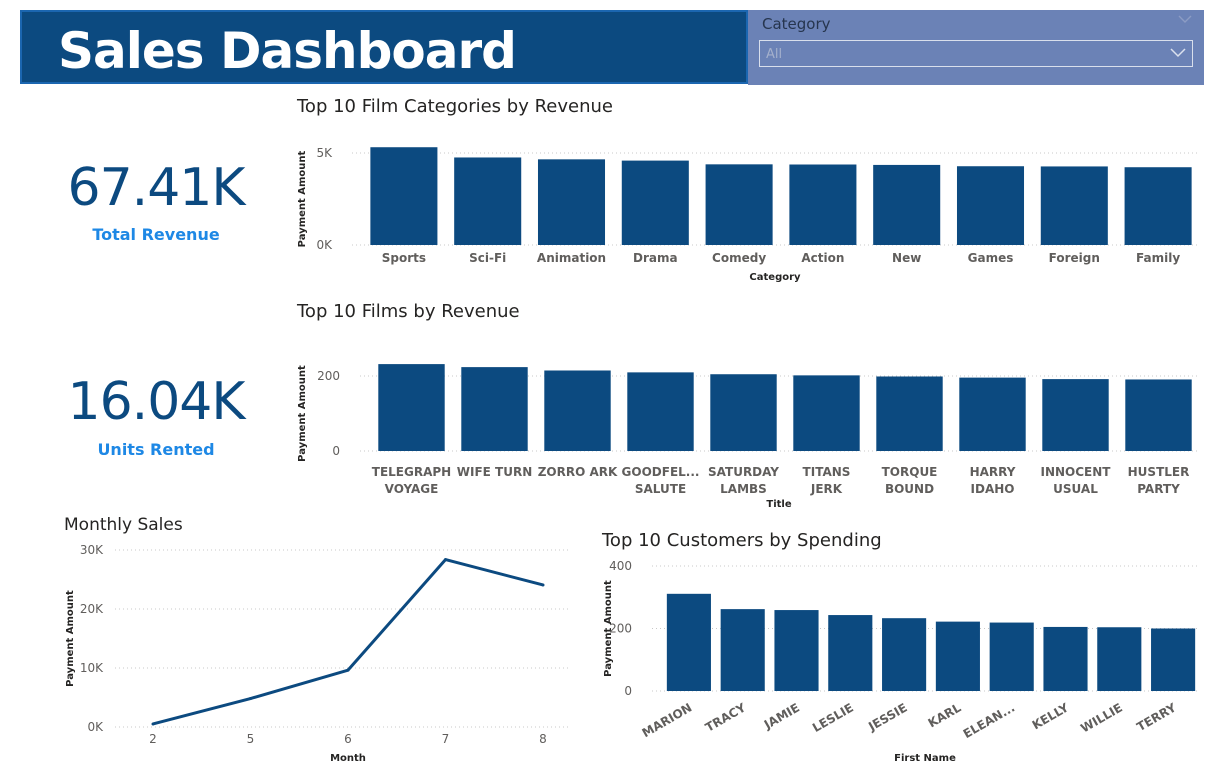  I want to click on x-tick-label: MARION, so click(667, 720).